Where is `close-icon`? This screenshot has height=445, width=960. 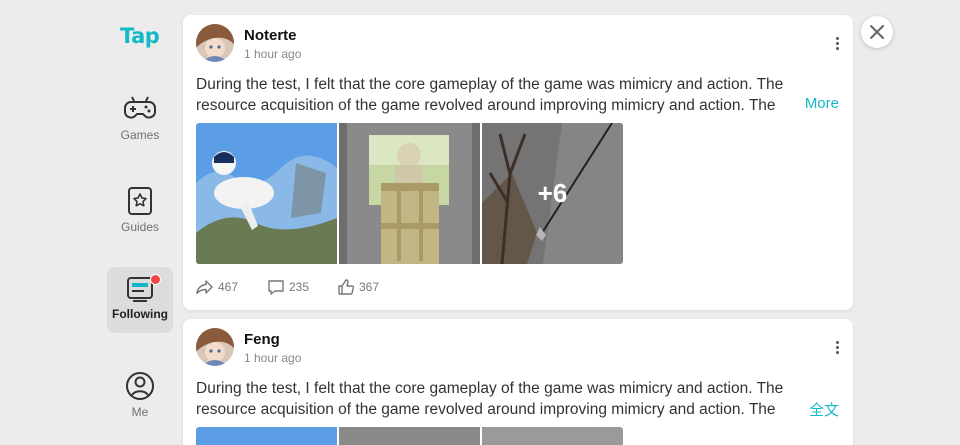 close-icon is located at coordinates (877, 32).